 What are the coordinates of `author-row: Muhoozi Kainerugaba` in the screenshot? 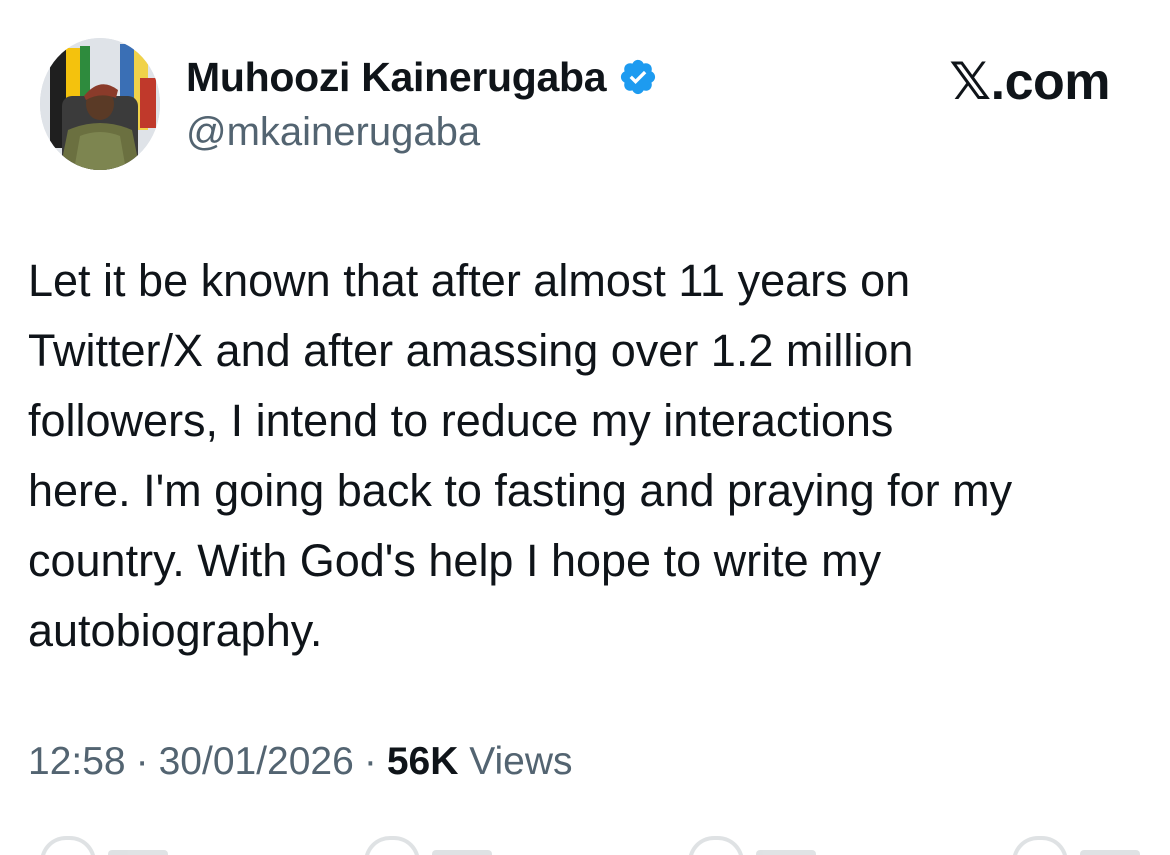 It's located at (422, 77).